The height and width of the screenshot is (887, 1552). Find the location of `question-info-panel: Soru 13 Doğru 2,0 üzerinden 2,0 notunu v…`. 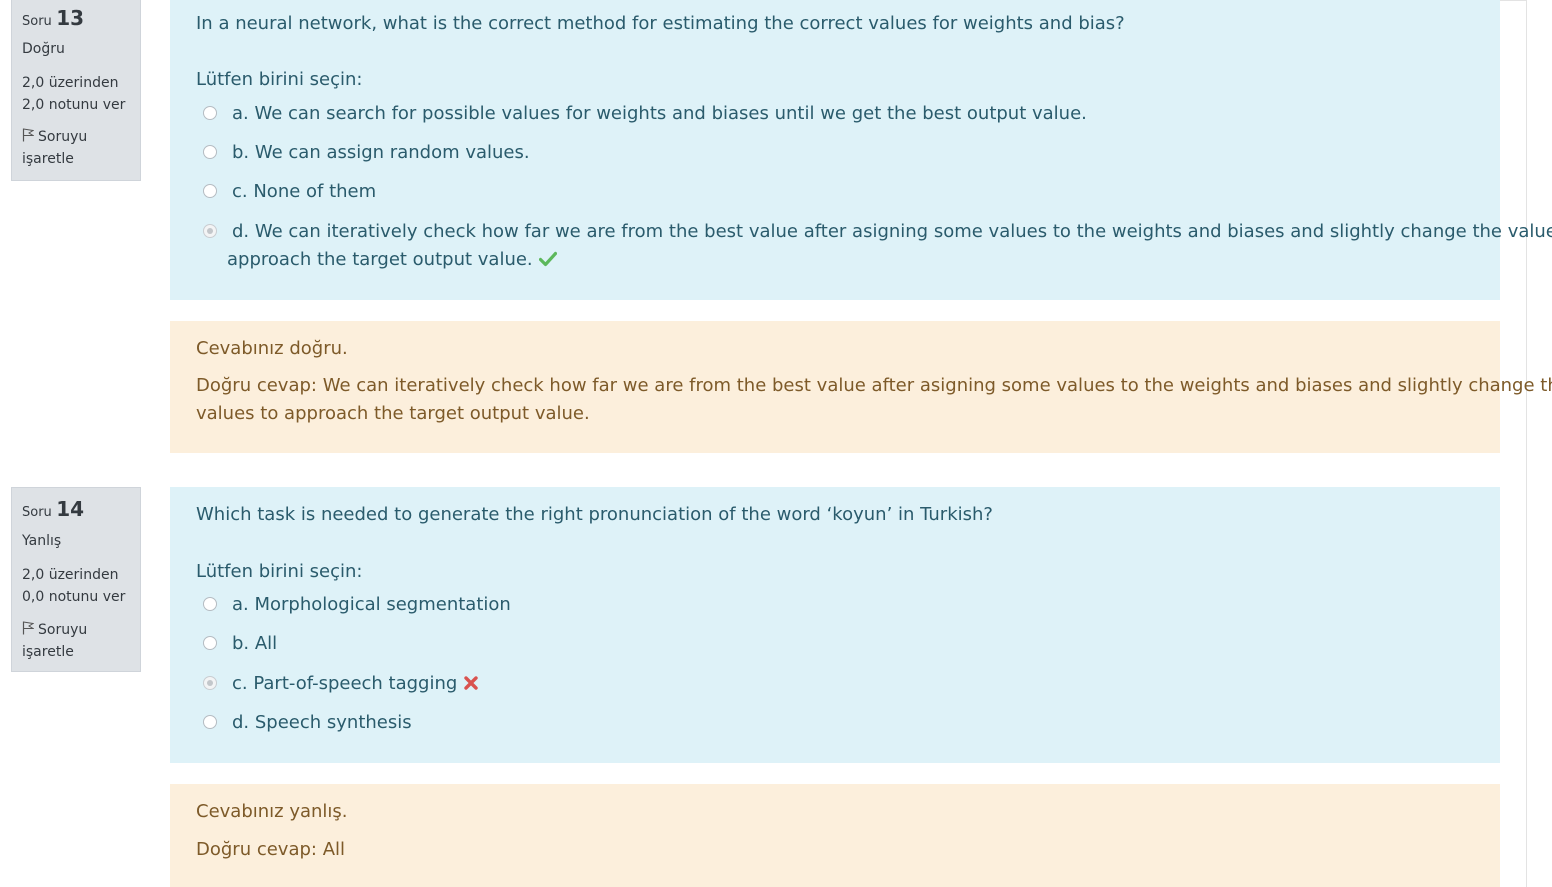

question-info-panel: Soru 13 Doğru 2,0 üzerinden 2,0 notunu v… is located at coordinates (76, 90).